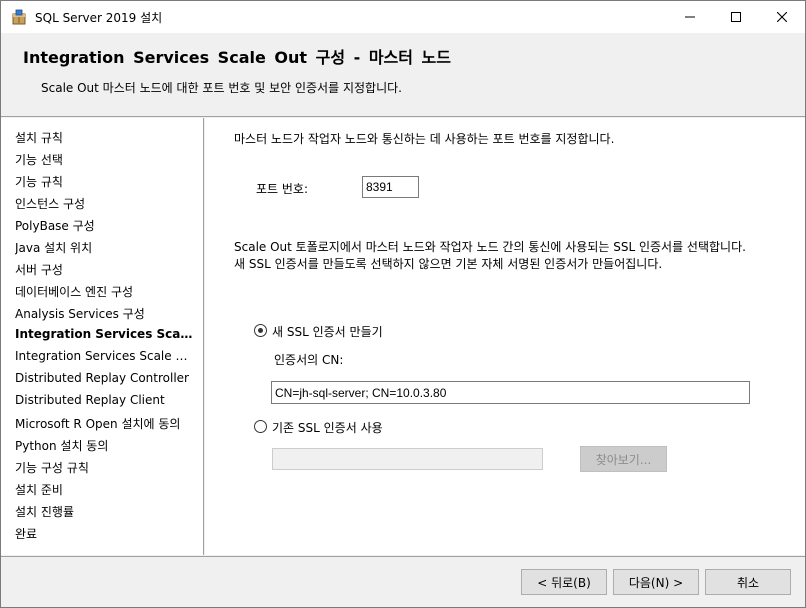 This screenshot has height=608, width=806. What do you see at coordinates (105, 181) in the screenshot?
I see `nav-item: 기능 규칙` at bounding box center [105, 181].